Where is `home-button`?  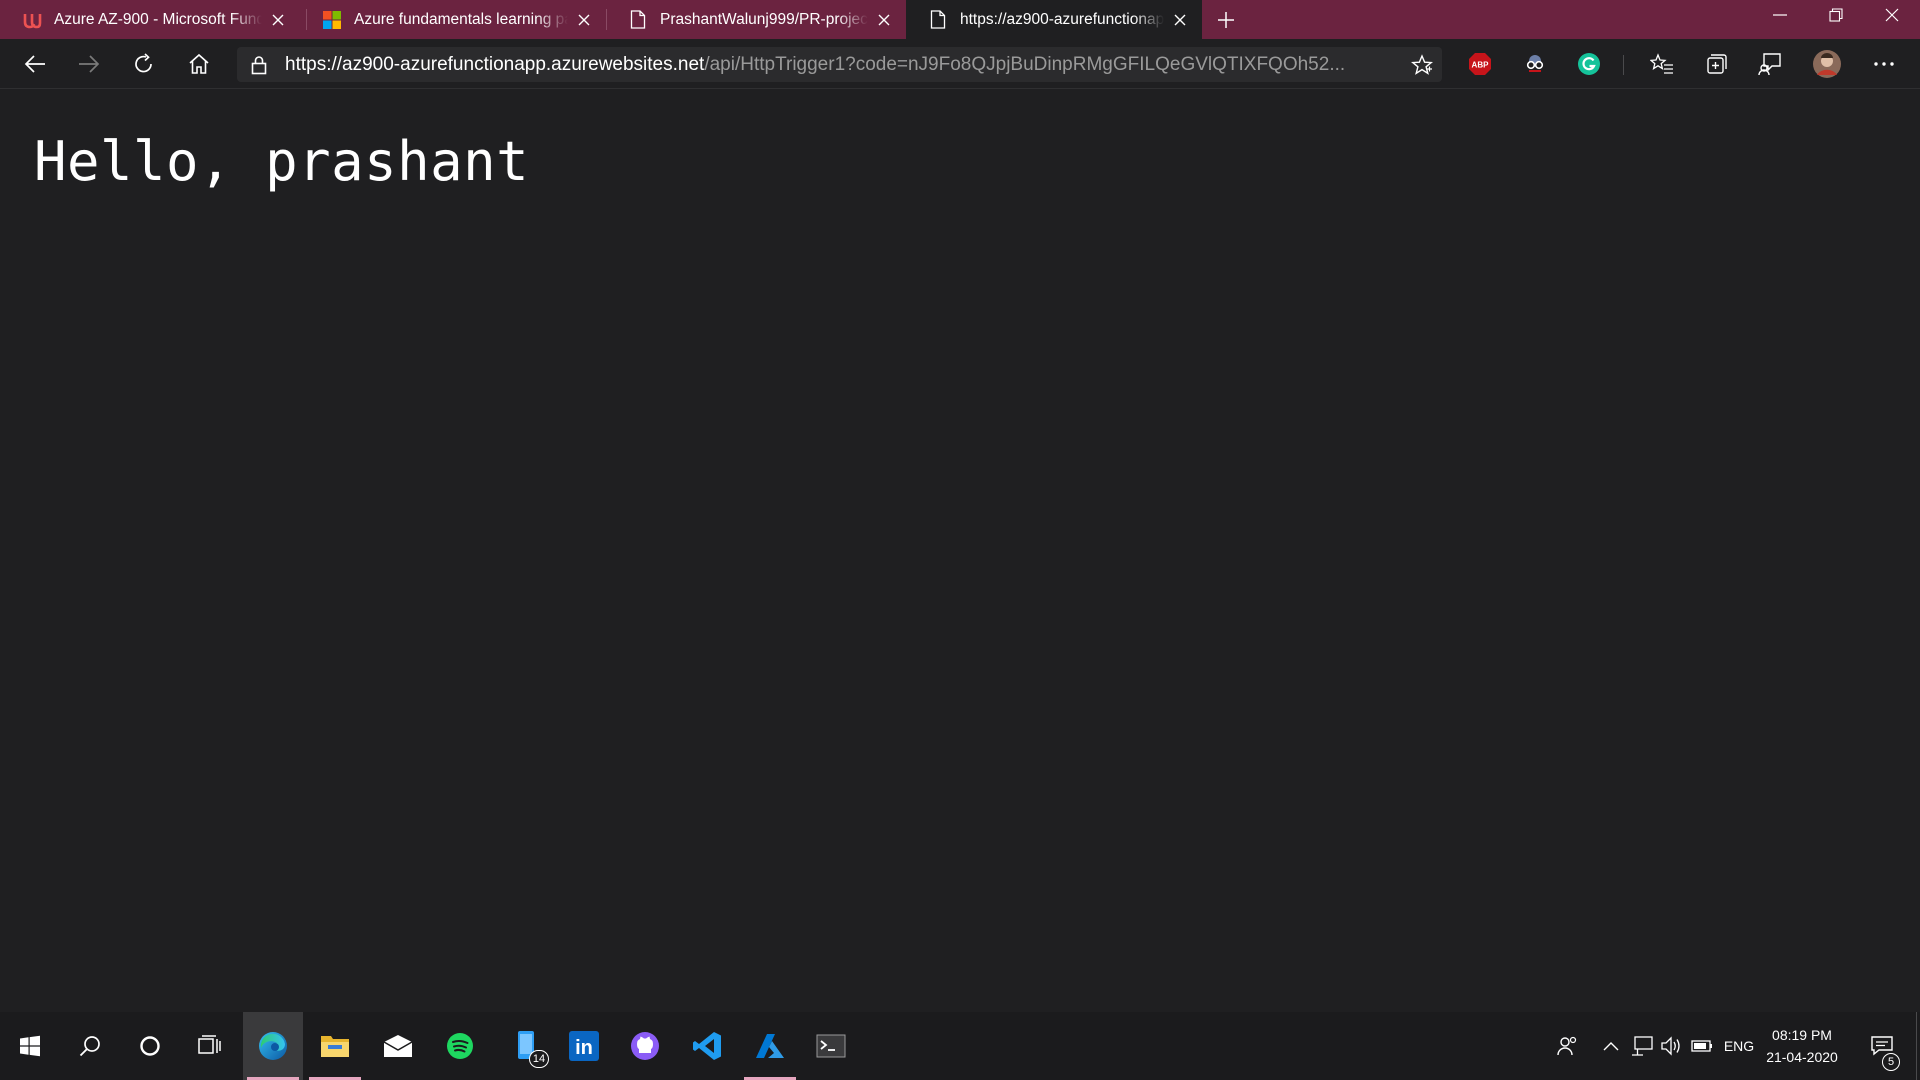
home-button is located at coordinates (199, 64).